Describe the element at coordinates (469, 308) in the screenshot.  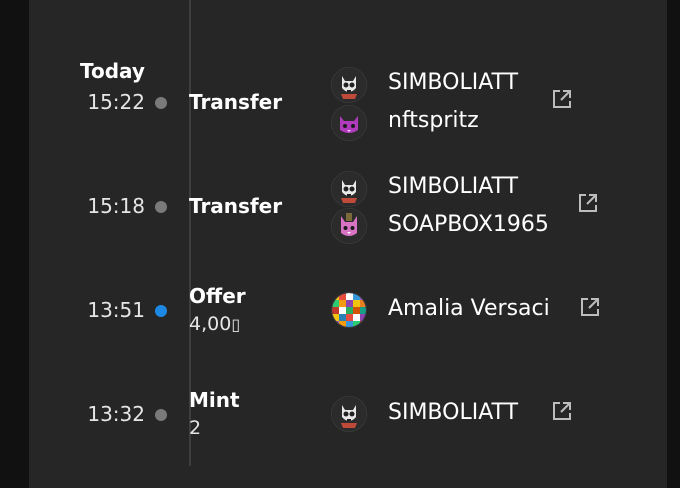
I see `offer-user-name: Amalia Versaci` at that location.